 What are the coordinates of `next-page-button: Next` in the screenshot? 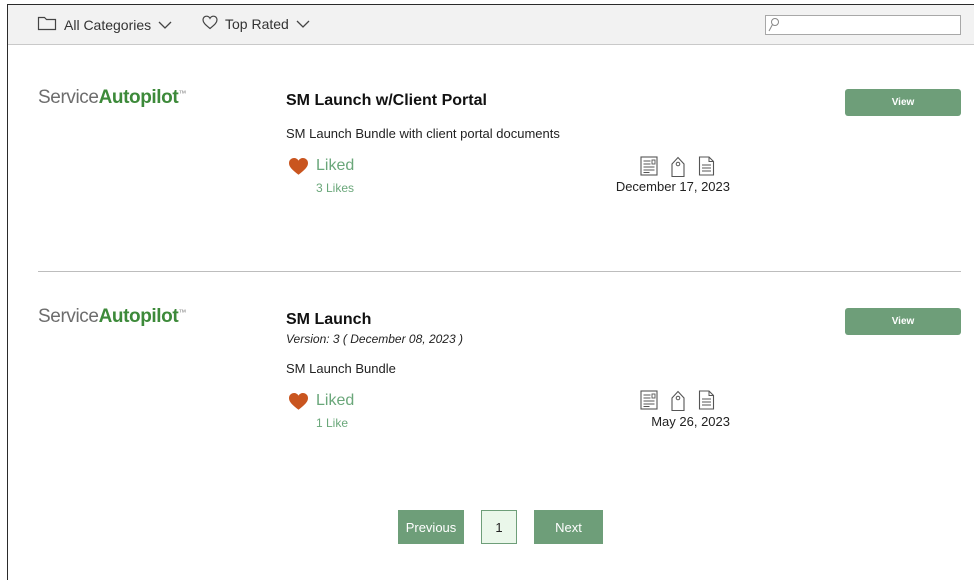 It's located at (568, 527).